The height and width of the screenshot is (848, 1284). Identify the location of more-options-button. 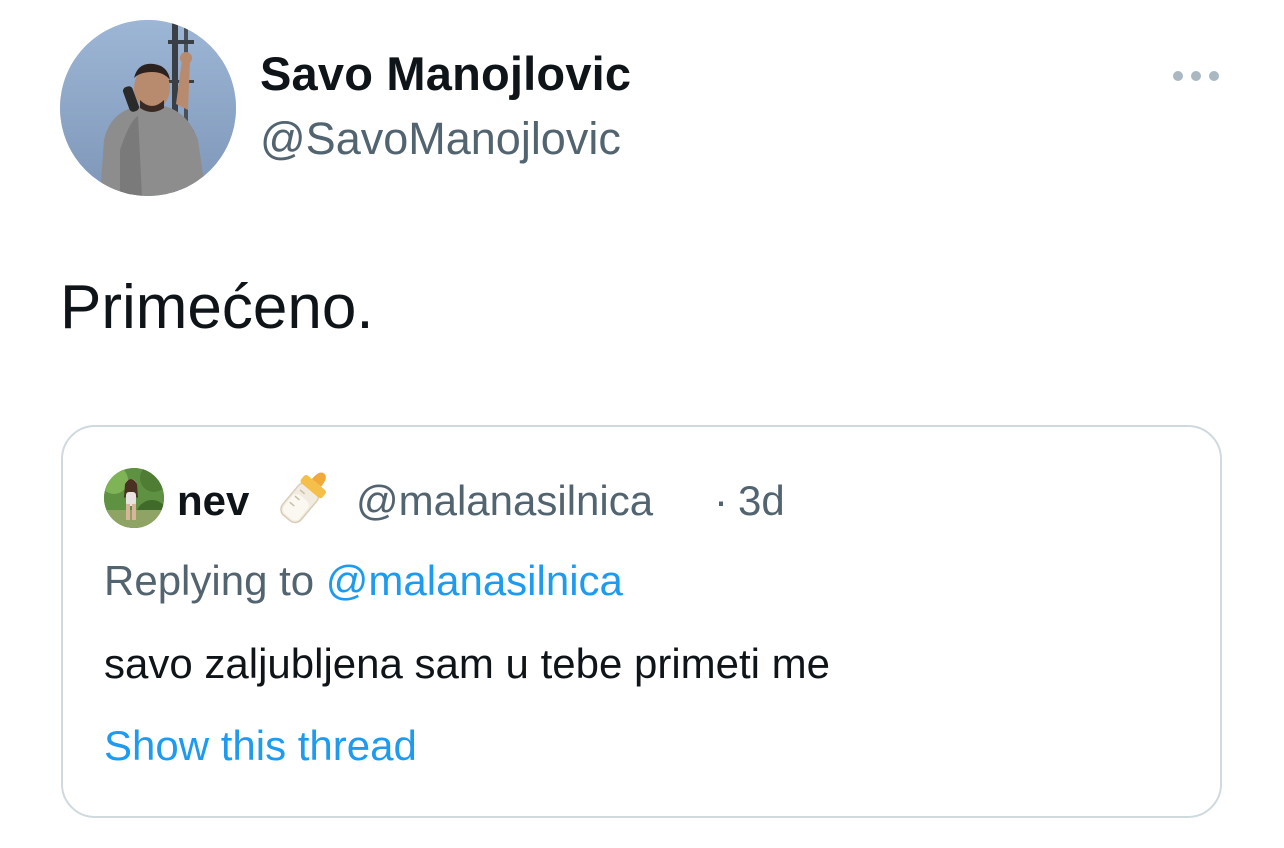
(1196, 76).